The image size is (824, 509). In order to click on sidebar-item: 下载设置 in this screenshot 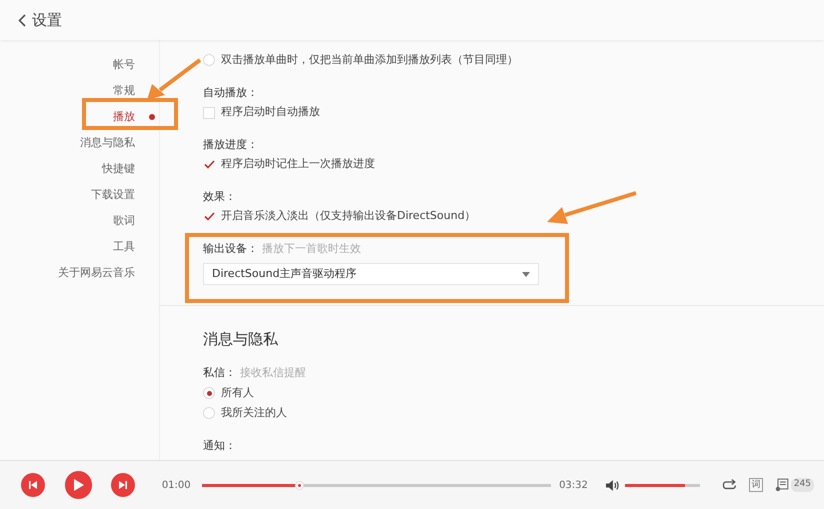, I will do `click(113, 195)`.